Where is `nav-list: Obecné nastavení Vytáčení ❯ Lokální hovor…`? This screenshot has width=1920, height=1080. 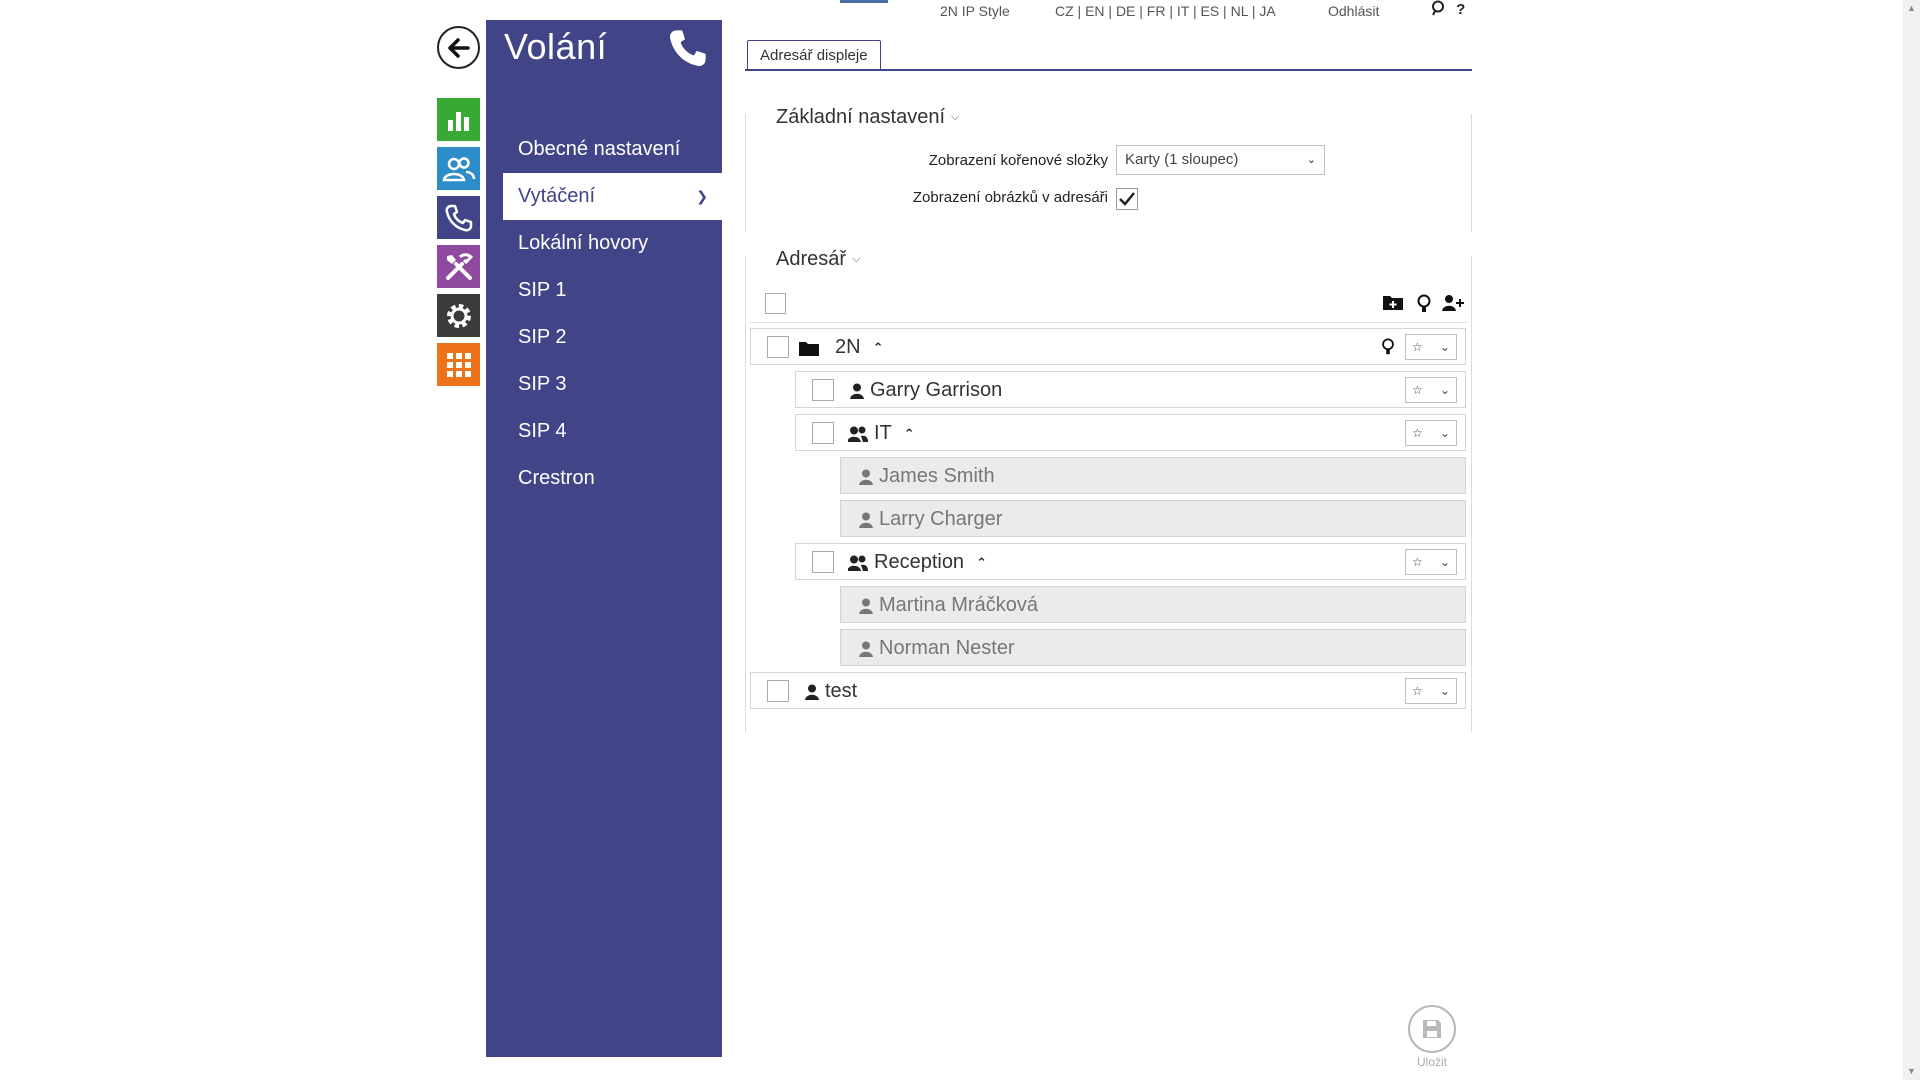
nav-list: Obecné nastavení Vytáčení ❯ Lokální hovor… is located at coordinates (604, 314).